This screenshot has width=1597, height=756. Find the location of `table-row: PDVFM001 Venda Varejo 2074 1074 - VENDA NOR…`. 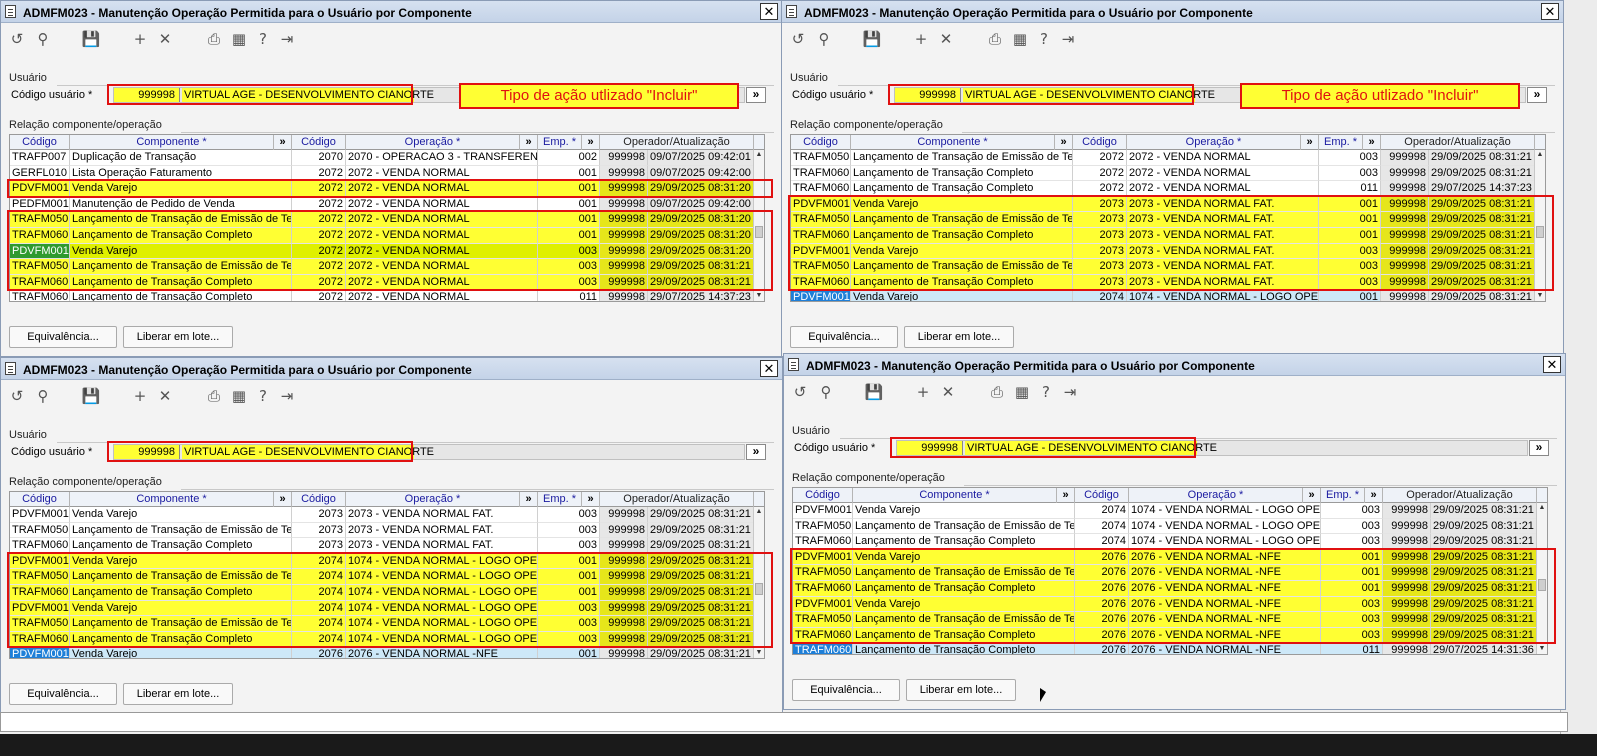

table-row: PDVFM001 Venda Varejo 2074 1074 - VENDA NOR… is located at coordinates (1165, 511).